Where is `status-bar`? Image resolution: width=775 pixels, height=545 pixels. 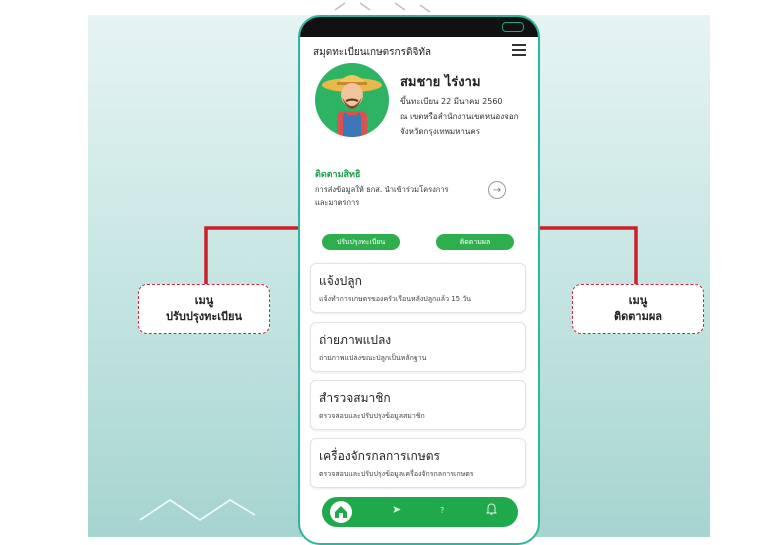 status-bar is located at coordinates (419, 27).